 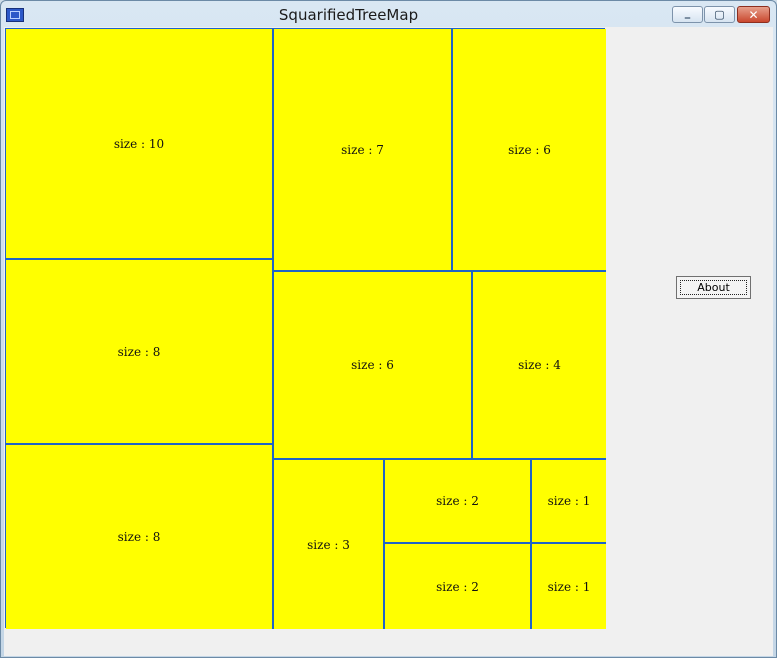 What do you see at coordinates (348, 15) in the screenshot?
I see `window-title: SquarifiedTreeMap` at bounding box center [348, 15].